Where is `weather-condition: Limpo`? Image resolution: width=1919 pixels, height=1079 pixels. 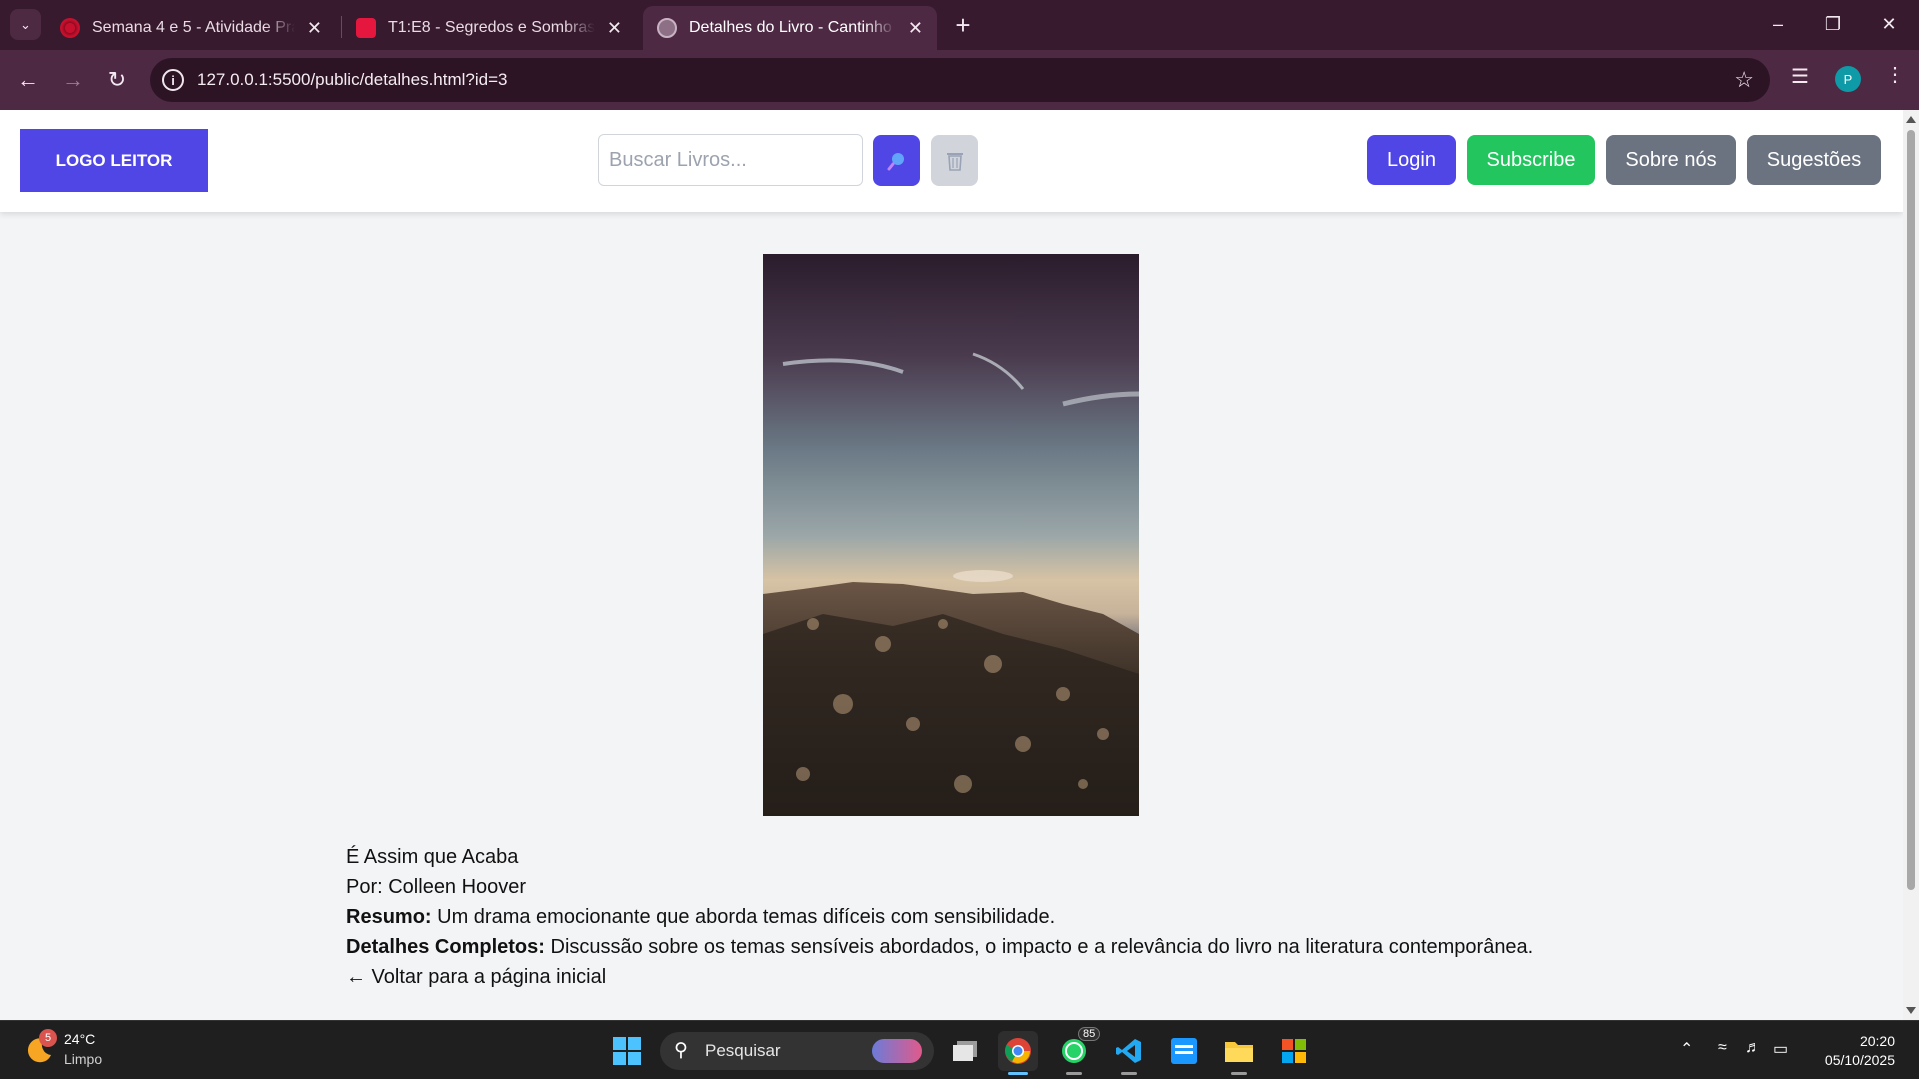
weather-condition: Limpo is located at coordinates (83, 1059).